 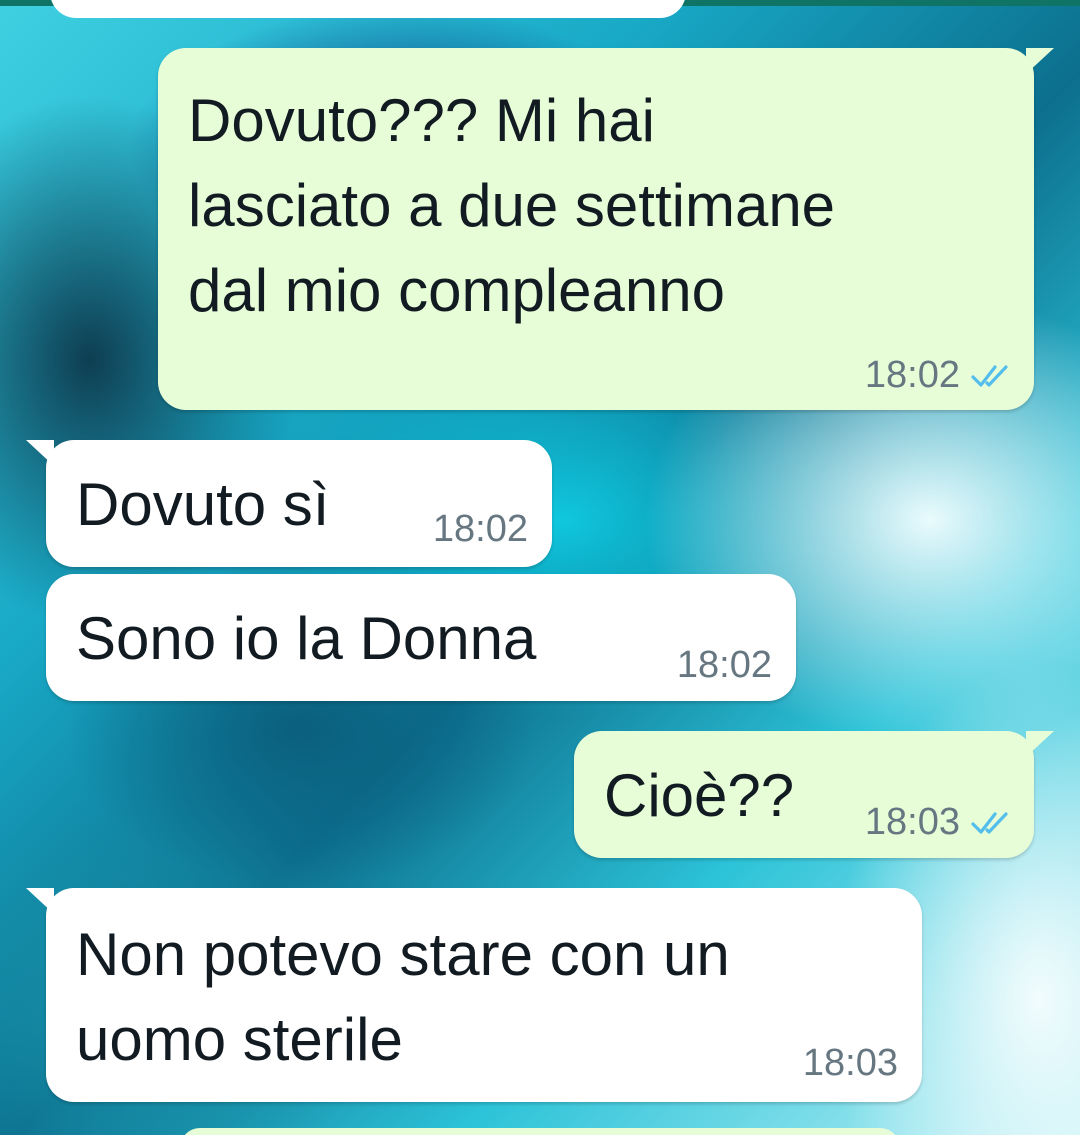 What do you see at coordinates (368, 9) in the screenshot?
I see `previous-message-bubble` at bounding box center [368, 9].